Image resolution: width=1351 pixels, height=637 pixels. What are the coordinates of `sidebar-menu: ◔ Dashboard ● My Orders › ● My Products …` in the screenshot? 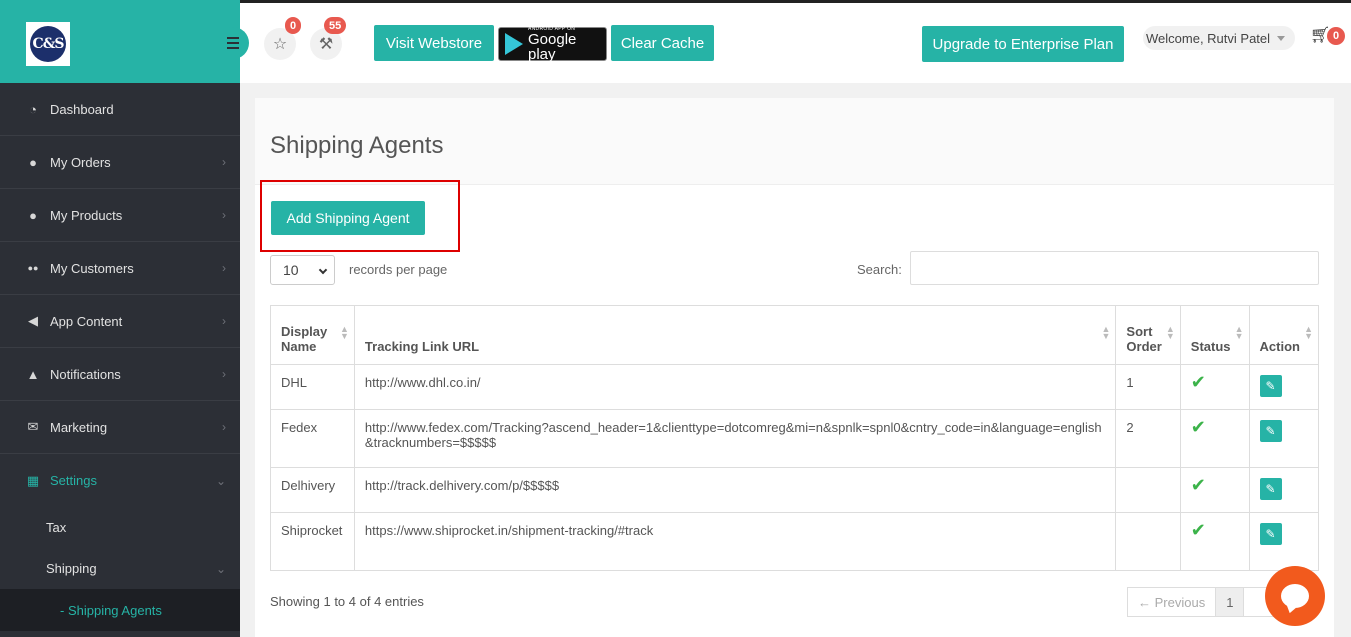 It's located at (120, 295).